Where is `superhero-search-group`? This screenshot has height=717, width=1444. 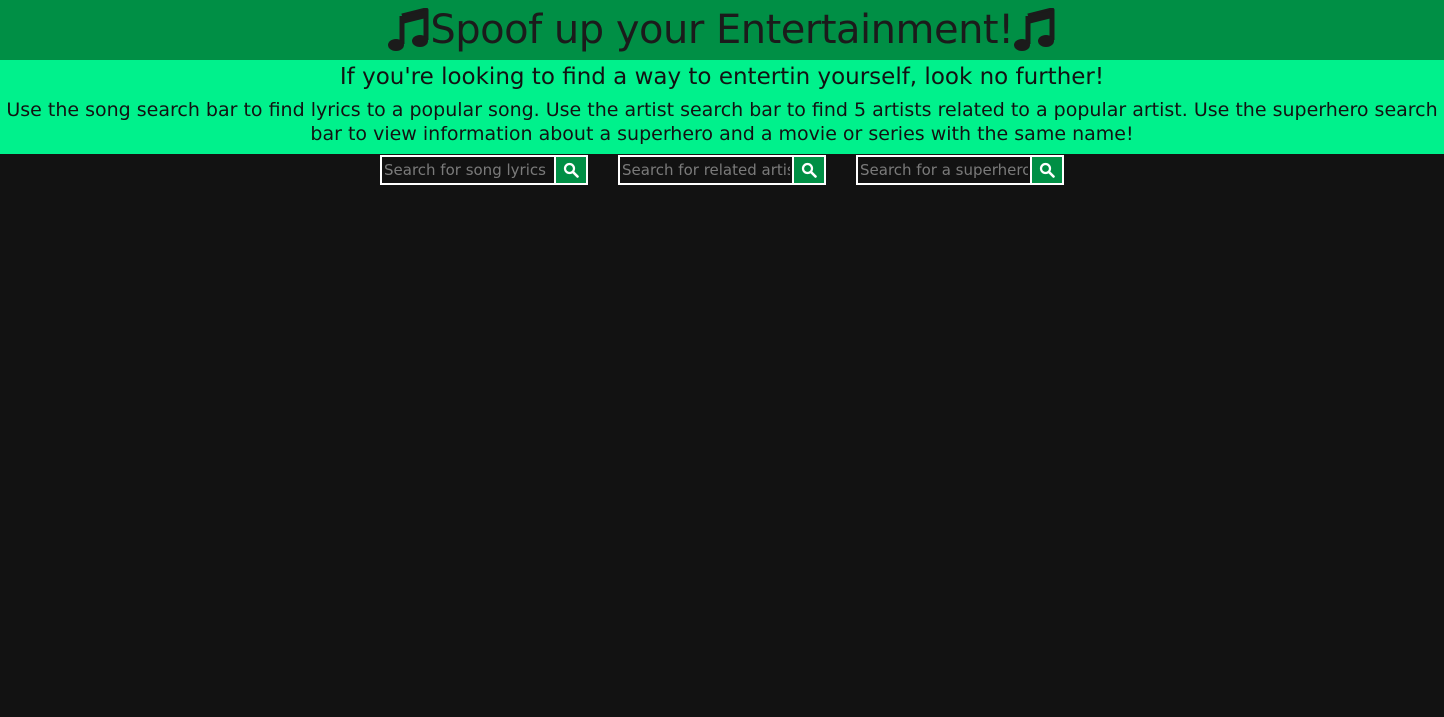 superhero-search-group is located at coordinates (960, 170).